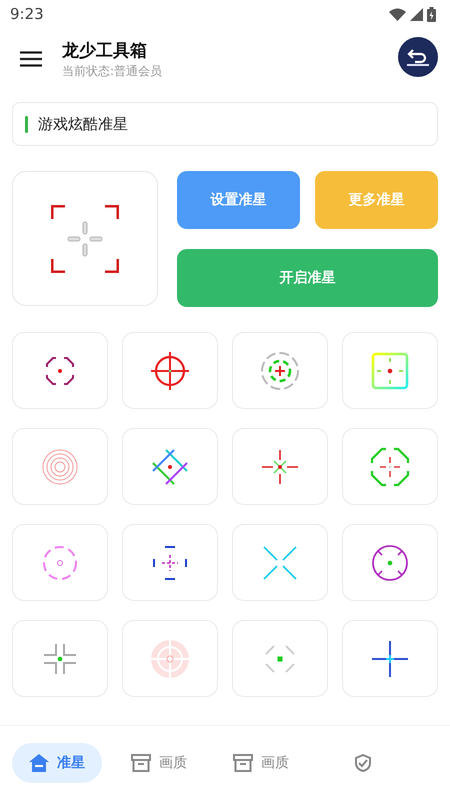 This screenshot has height=800, width=450. I want to click on signal-icon, so click(416, 14).